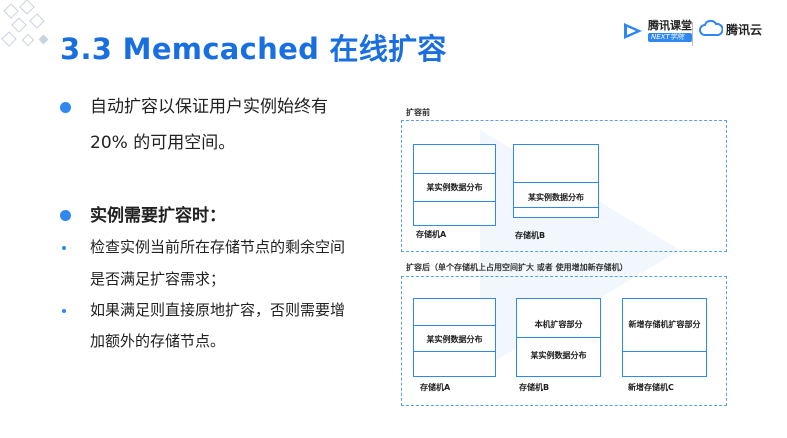 The height and width of the screenshot is (438, 787). What do you see at coordinates (558, 324) in the screenshot?
I see `after-storage-b-expand: 本机扩容部分` at bounding box center [558, 324].